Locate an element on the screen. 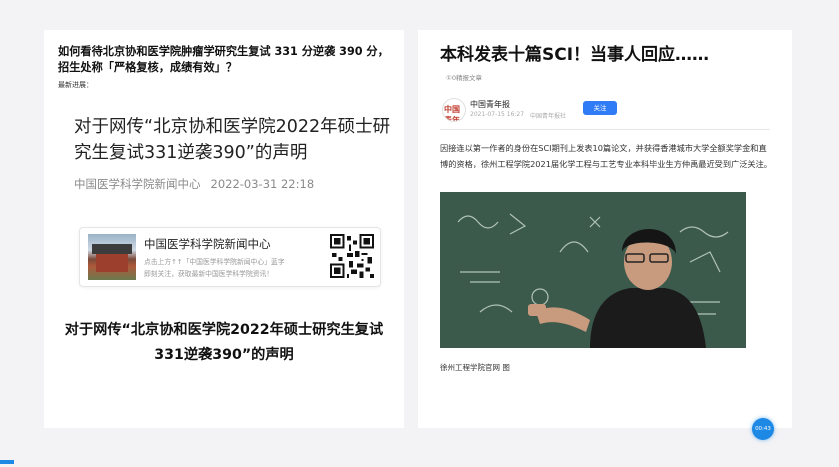 This screenshot has width=839, height=467. publisher-name: 中国青年报社 is located at coordinates (548, 116).